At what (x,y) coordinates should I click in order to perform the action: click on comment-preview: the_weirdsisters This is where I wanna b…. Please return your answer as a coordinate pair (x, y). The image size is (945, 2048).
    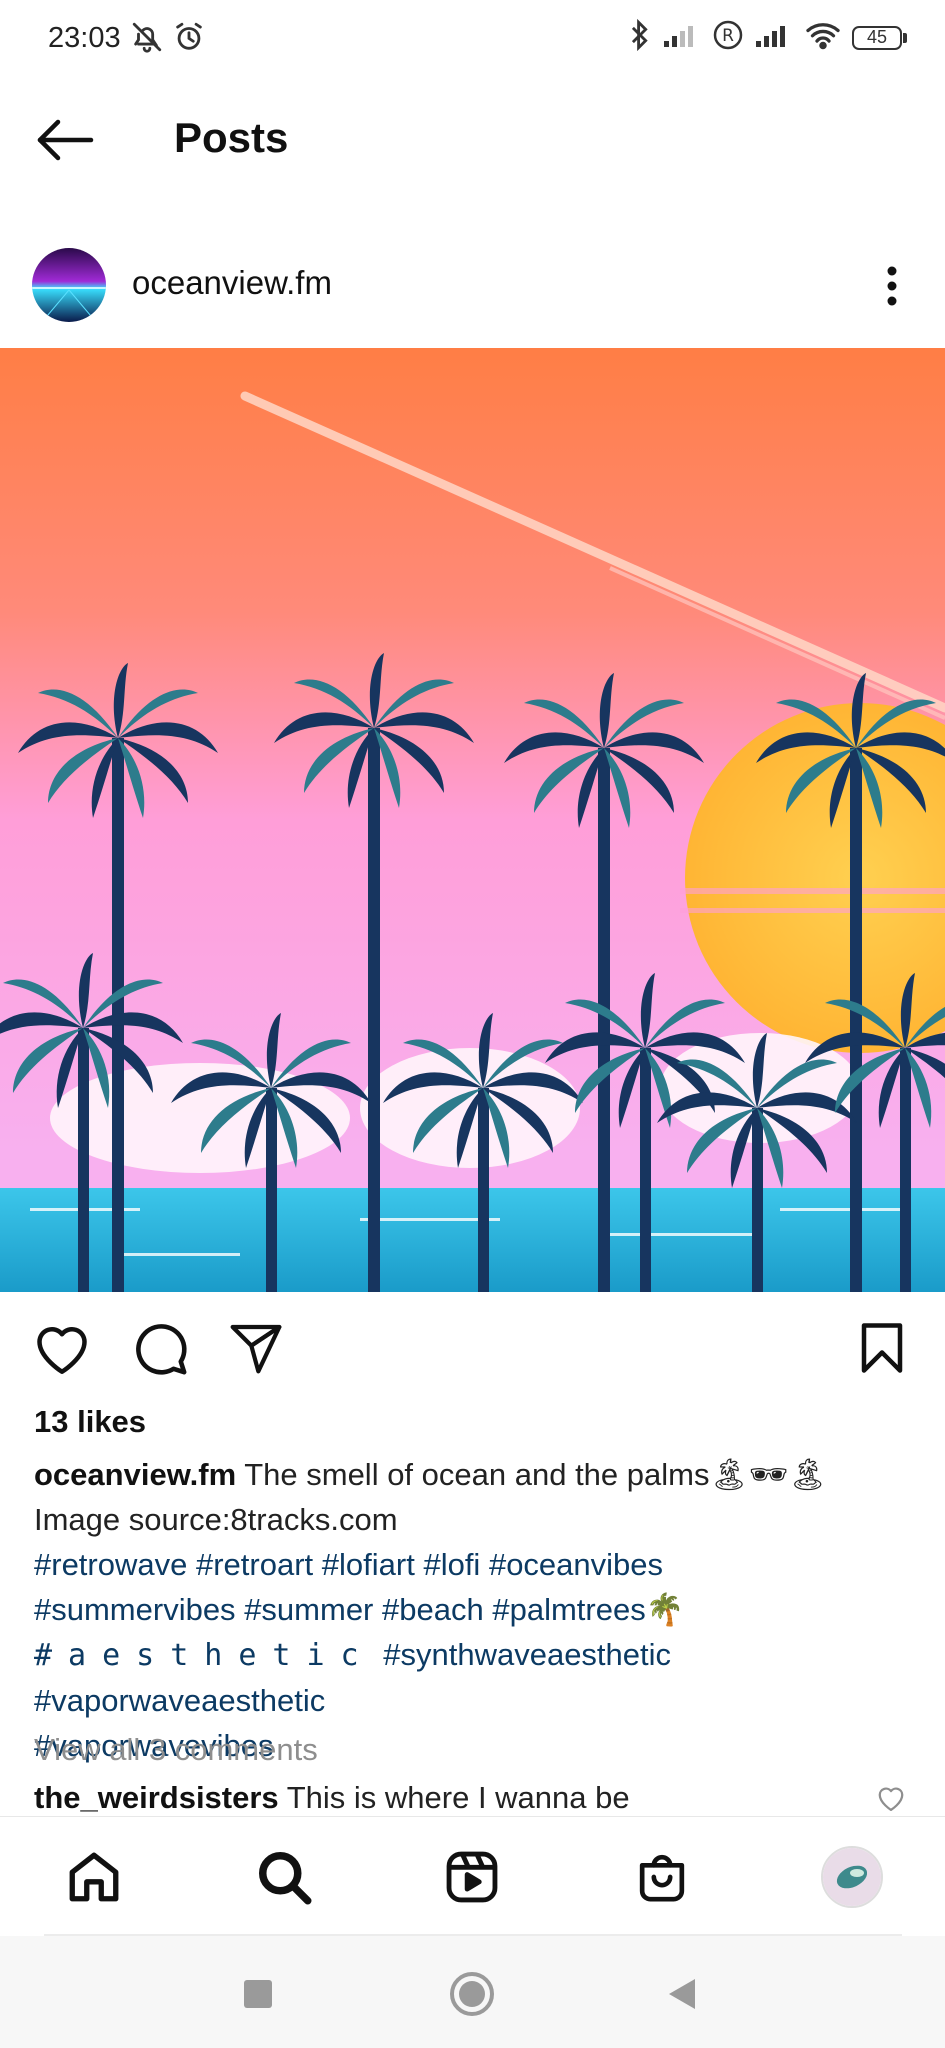
    Looking at the image, I should click on (474, 1798).